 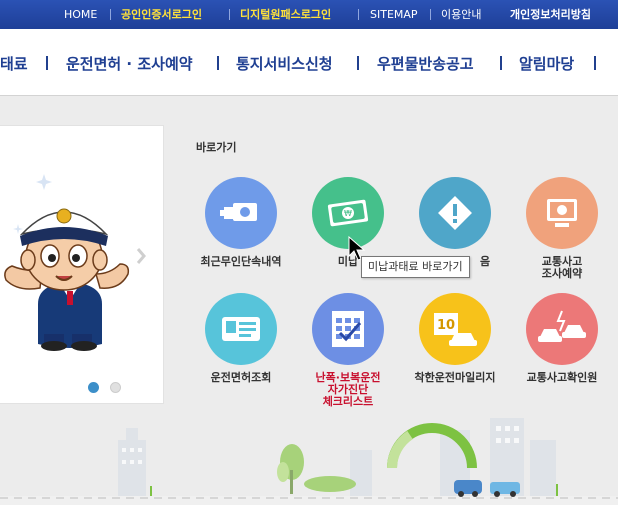 I want to click on quick-item-label: 교통사고 조사예약, so click(x=562, y=267).